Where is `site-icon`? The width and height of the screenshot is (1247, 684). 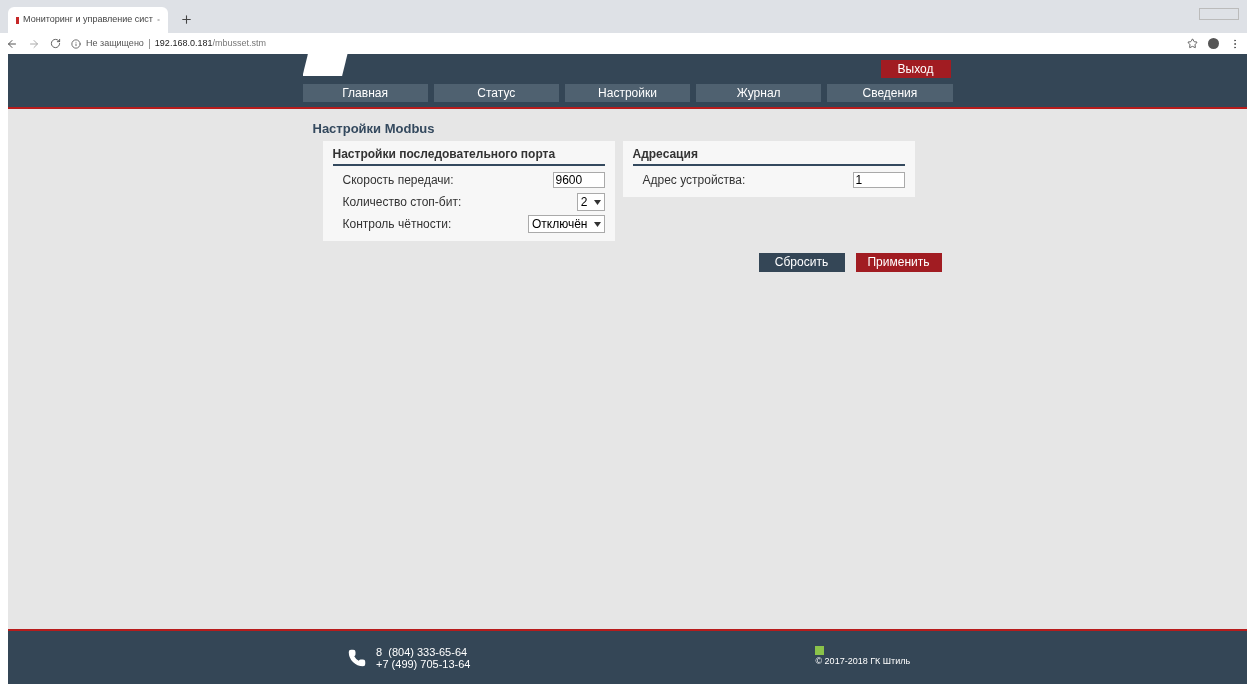 site-icon is located at coordinates (18, 20).